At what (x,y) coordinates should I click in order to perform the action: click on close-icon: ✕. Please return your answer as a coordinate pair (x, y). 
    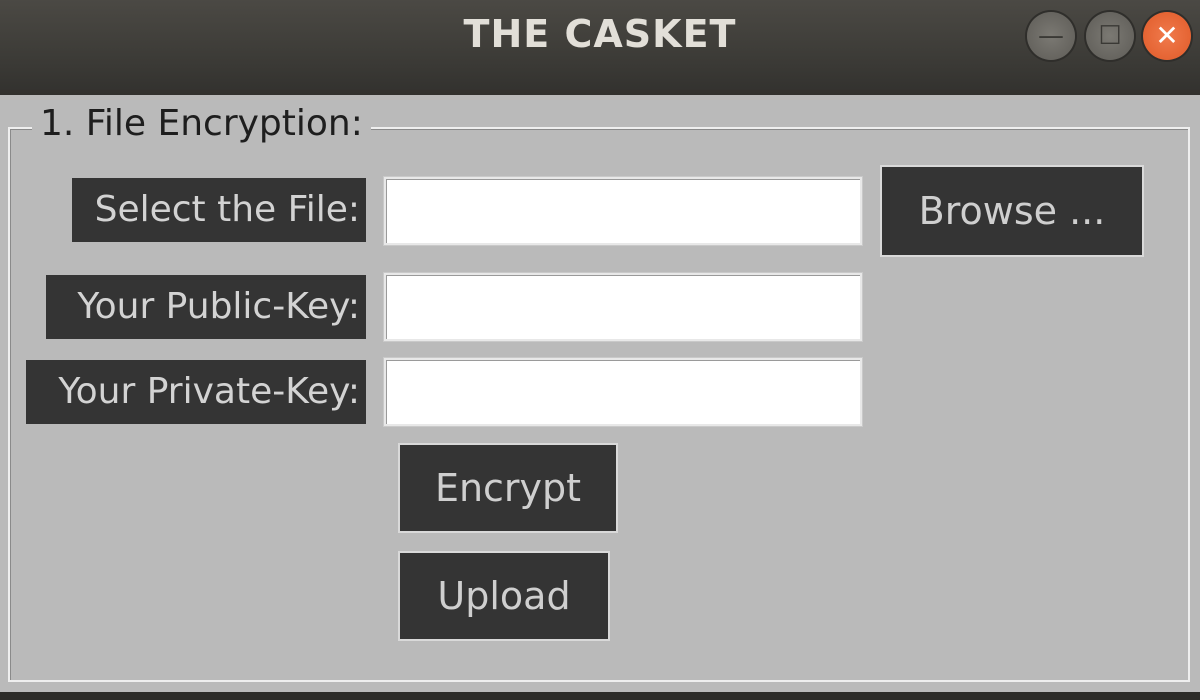
    Looking at the image, I should click on (1167, 35).